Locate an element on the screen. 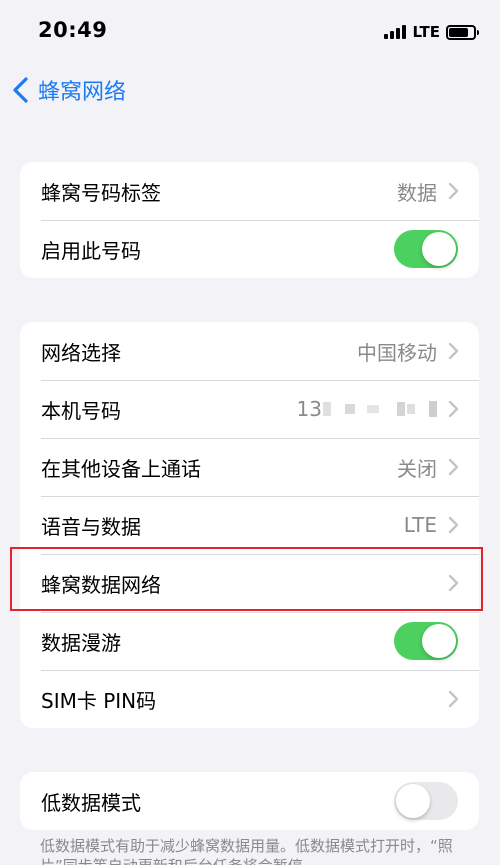  row-value: 13 is located at coordinates (309, 409).